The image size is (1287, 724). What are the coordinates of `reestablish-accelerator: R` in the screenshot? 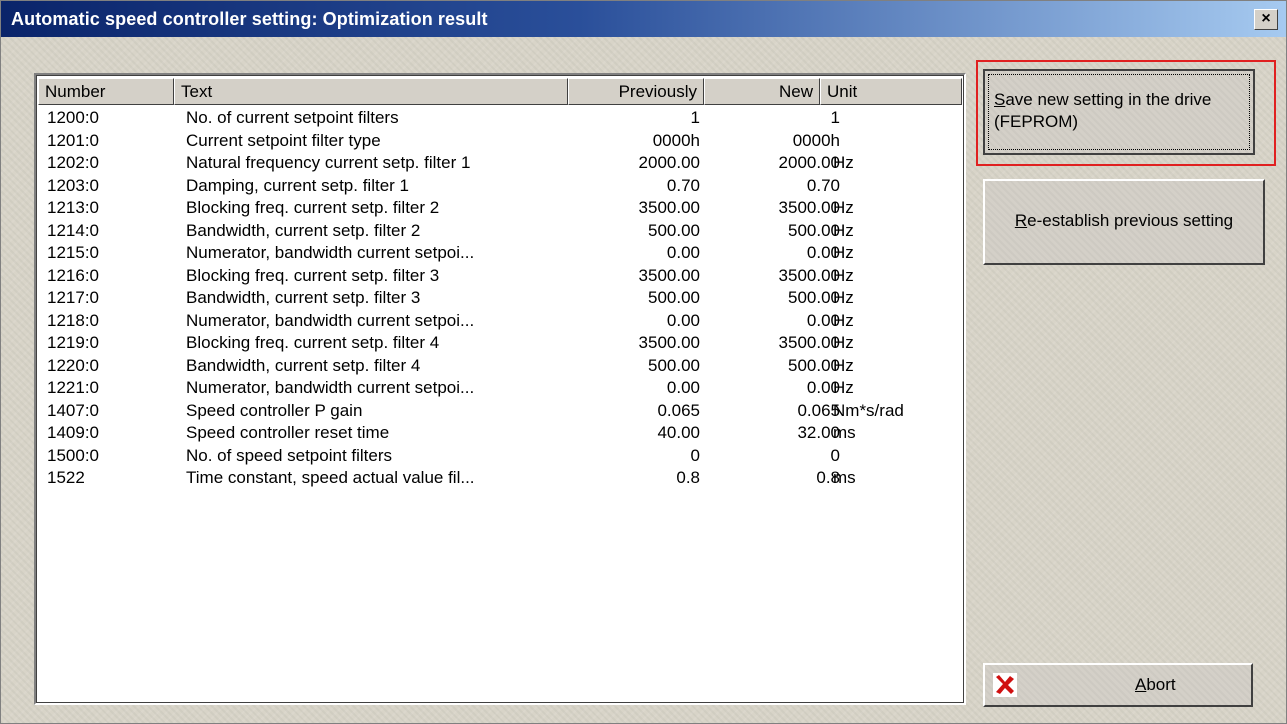 It's located at (1021, 220).